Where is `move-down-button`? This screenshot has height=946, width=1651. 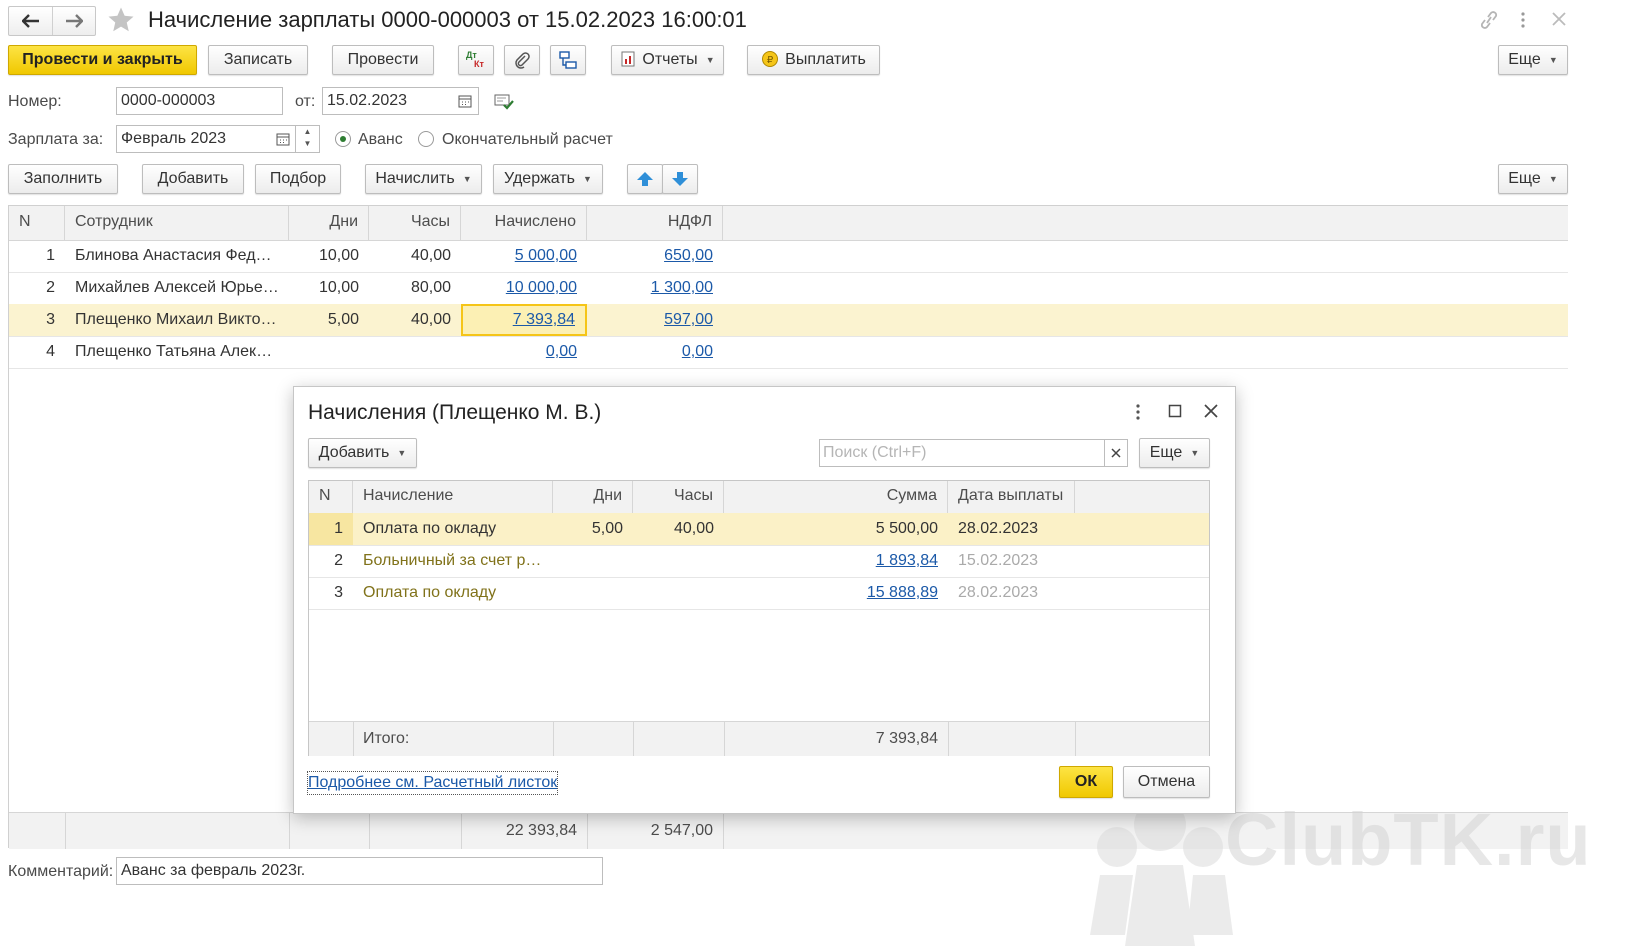
move-down-button is located at coordinates (680, 179).